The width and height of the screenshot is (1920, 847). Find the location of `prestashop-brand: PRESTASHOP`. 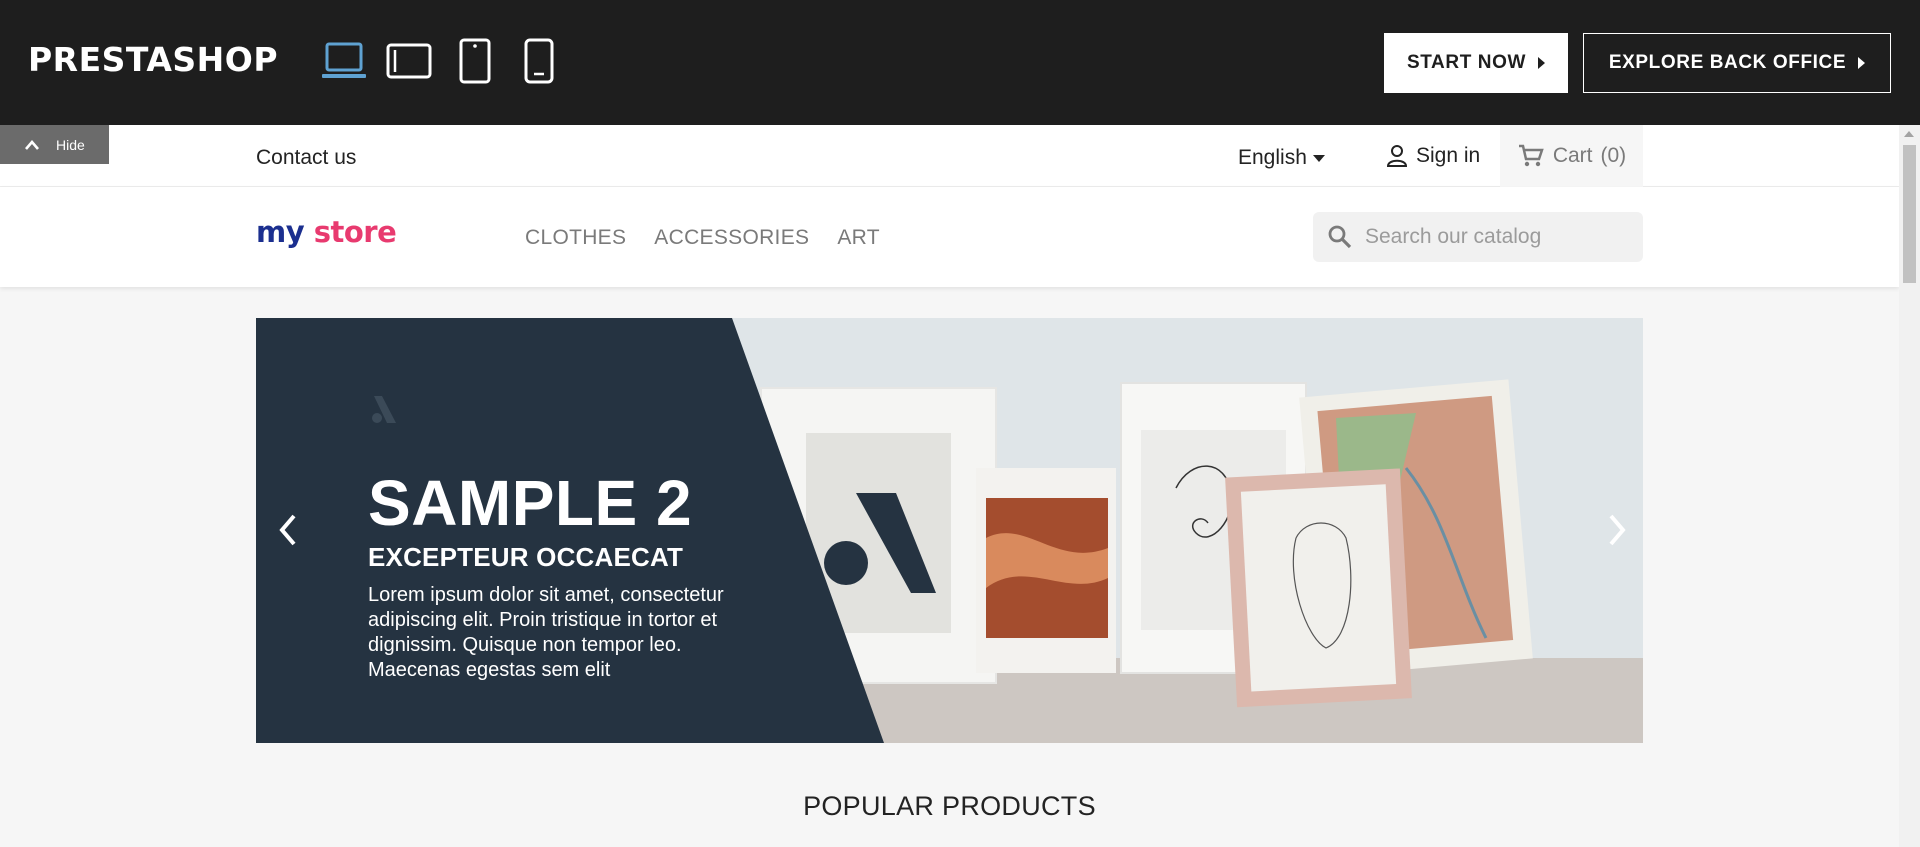

prestashop-brand: PRESTASHOP is located at coordinates (153, 59).